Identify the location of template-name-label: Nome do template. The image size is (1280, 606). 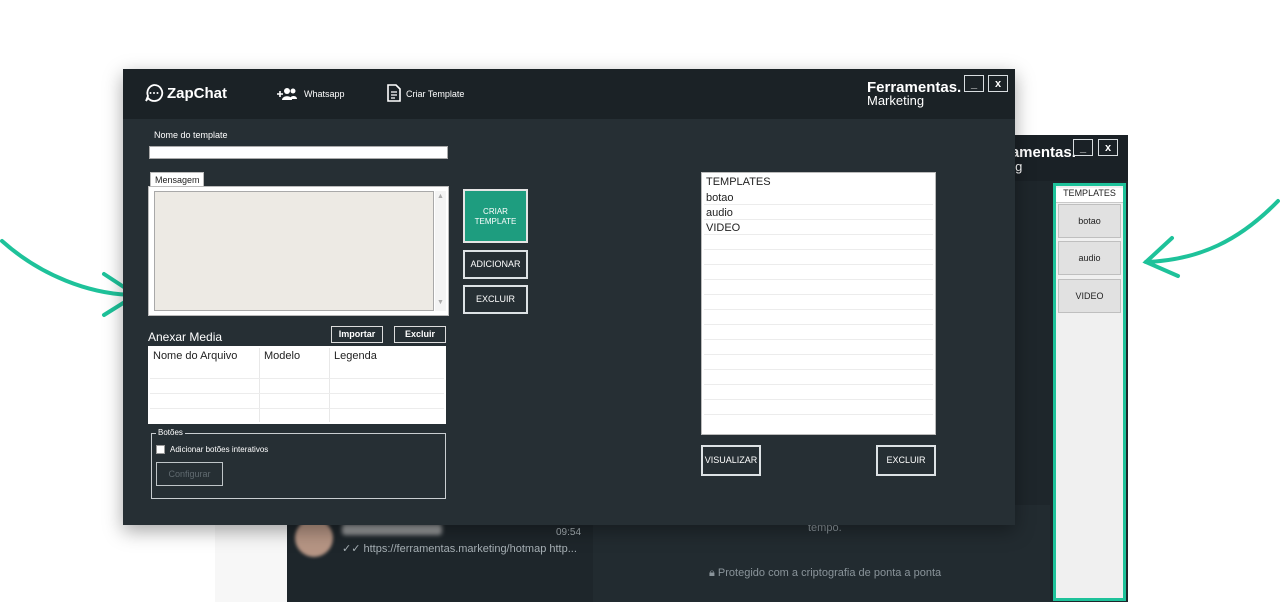
(191, 135).